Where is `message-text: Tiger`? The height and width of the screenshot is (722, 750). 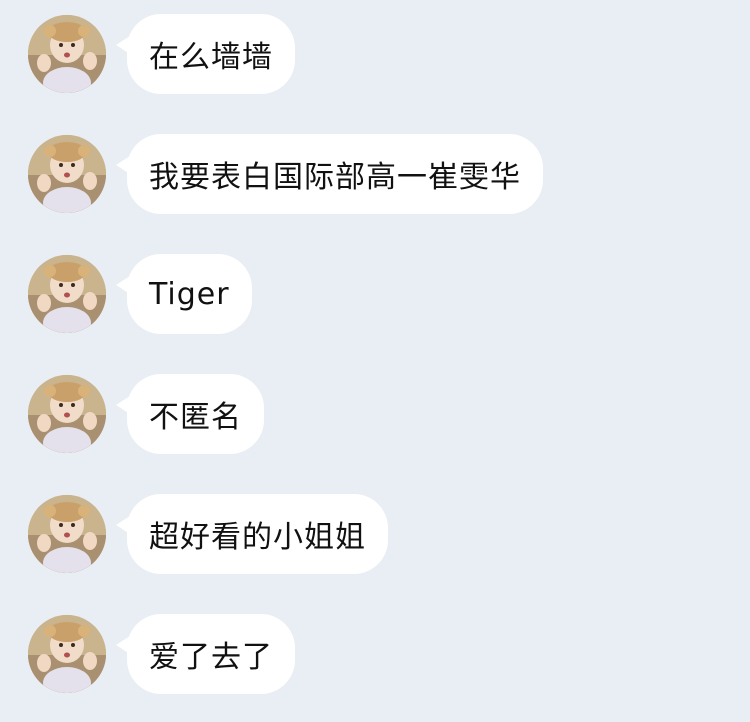
message-text: Tiger is located at coordinates (189, 294).